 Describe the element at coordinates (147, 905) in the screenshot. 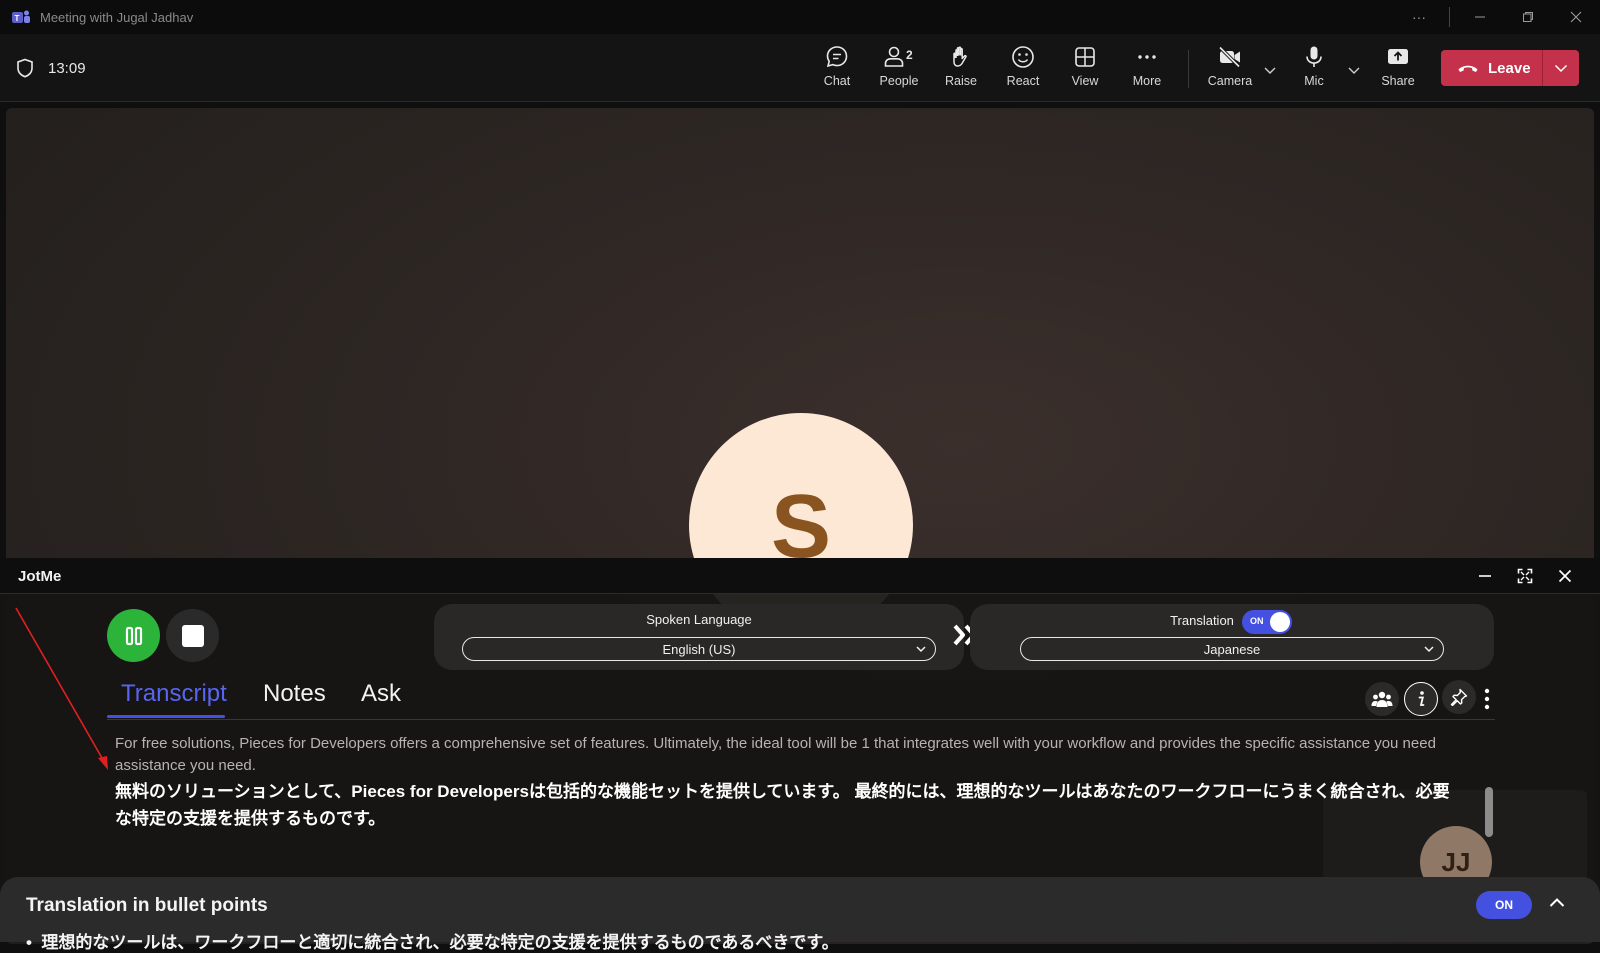

I see `bullets-title: Translation in bullet points` at that location.